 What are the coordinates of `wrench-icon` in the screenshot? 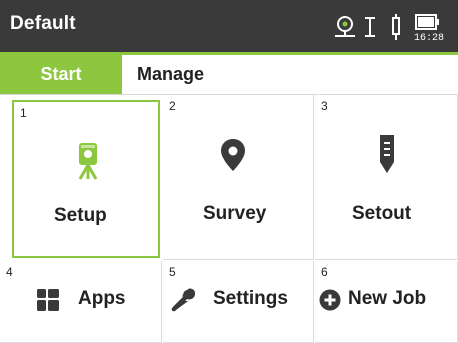 It's located at (184, 302).